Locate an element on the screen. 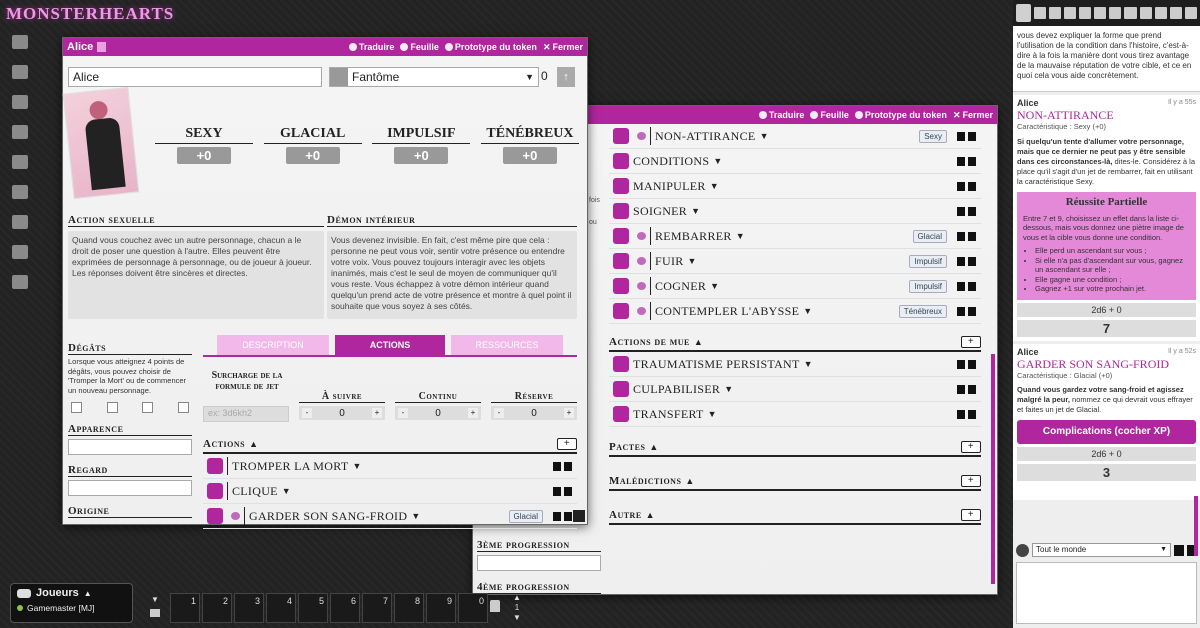  move-name: Culpabiliser is located at coordinates (676, 389).